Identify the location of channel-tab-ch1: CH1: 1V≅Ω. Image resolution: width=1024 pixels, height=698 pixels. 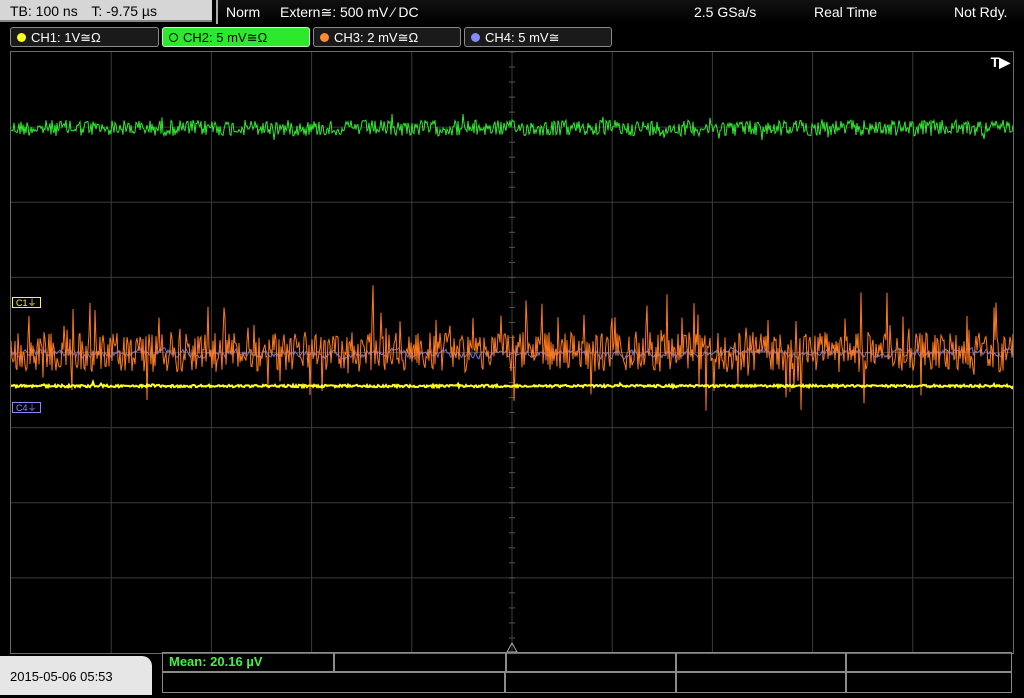
(84, 37).